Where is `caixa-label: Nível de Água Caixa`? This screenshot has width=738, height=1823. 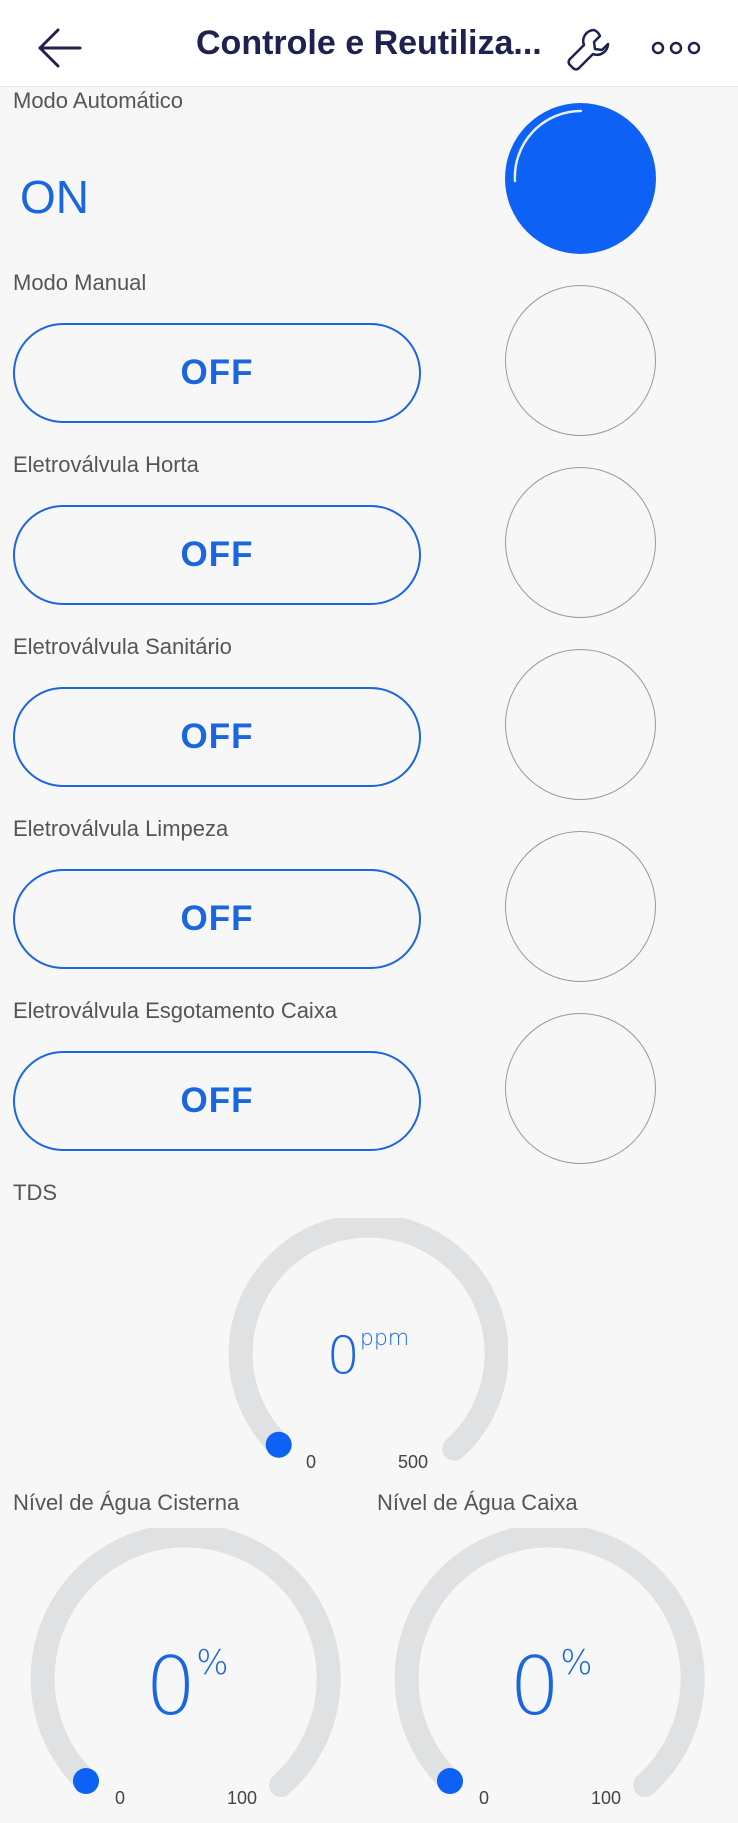 caixa-label: Nível de Água Caixa is located at coordinates (477, 1502).